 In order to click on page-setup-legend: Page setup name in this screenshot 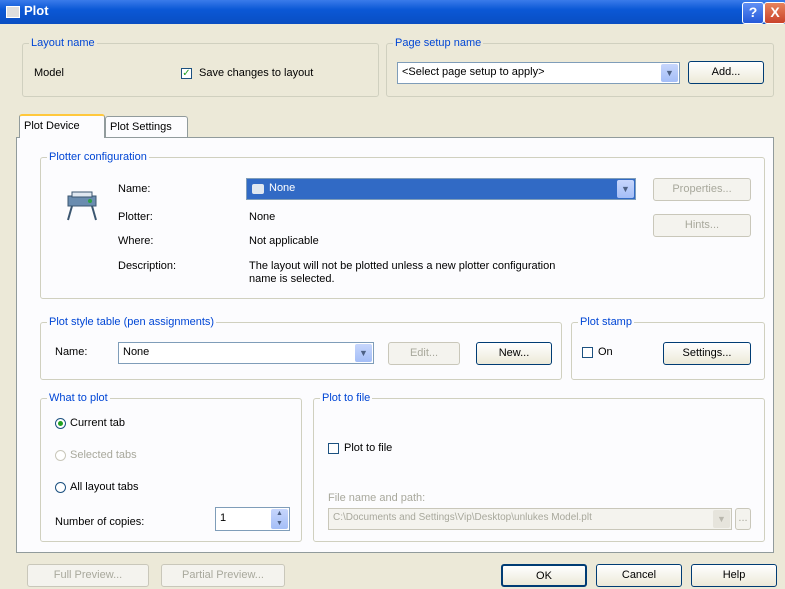, I will do `click(438, 43)`.